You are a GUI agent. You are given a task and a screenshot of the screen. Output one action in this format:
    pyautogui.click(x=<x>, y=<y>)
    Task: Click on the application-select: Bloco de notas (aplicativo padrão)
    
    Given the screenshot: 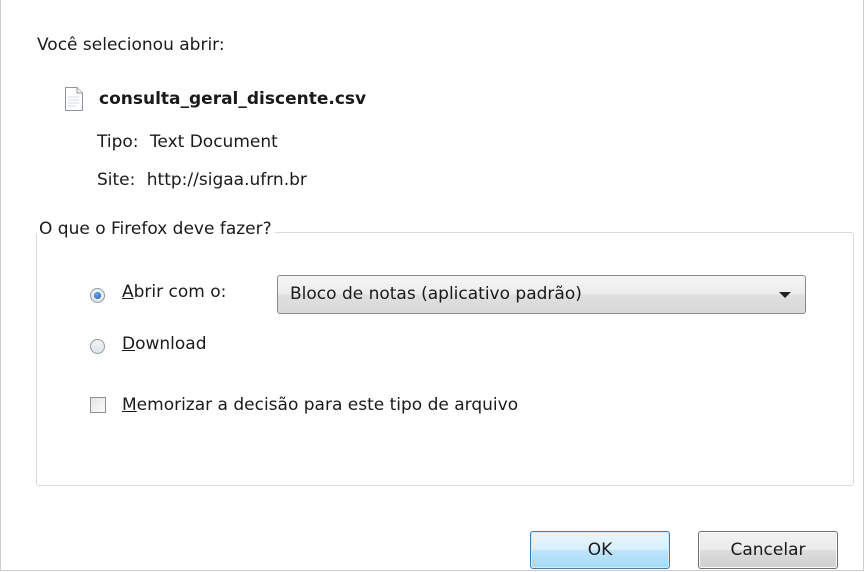 What is the action you would take?
    pyautogui.click(x=541, y=294)
    